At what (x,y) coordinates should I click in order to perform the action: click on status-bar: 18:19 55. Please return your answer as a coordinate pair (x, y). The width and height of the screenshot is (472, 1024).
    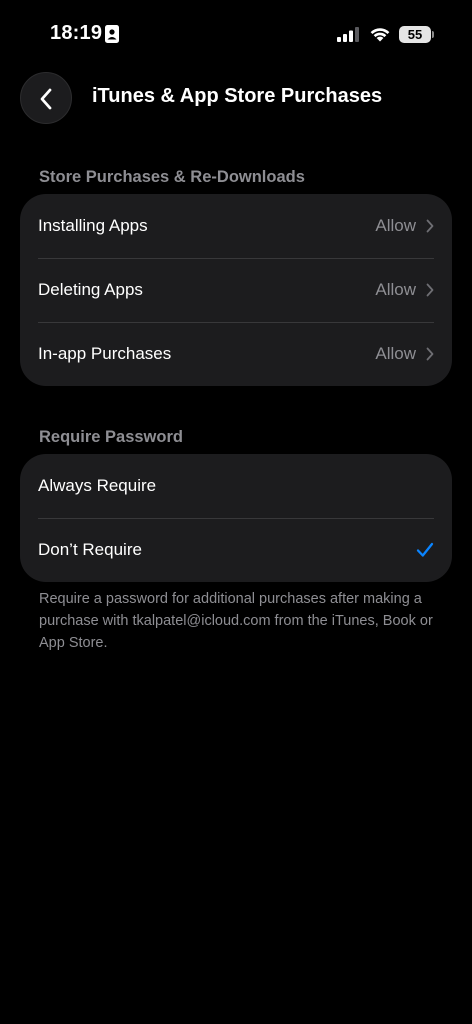
    Looking at the image, I should click on (236, 35).